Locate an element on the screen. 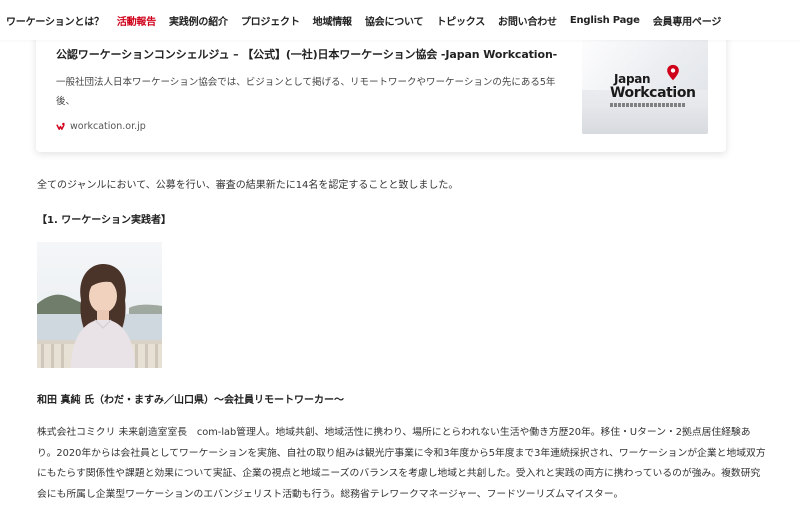 This screenshot has height=520, width=800. nav-item-contact: お問い合わせ is located at coordinates (527, 20).